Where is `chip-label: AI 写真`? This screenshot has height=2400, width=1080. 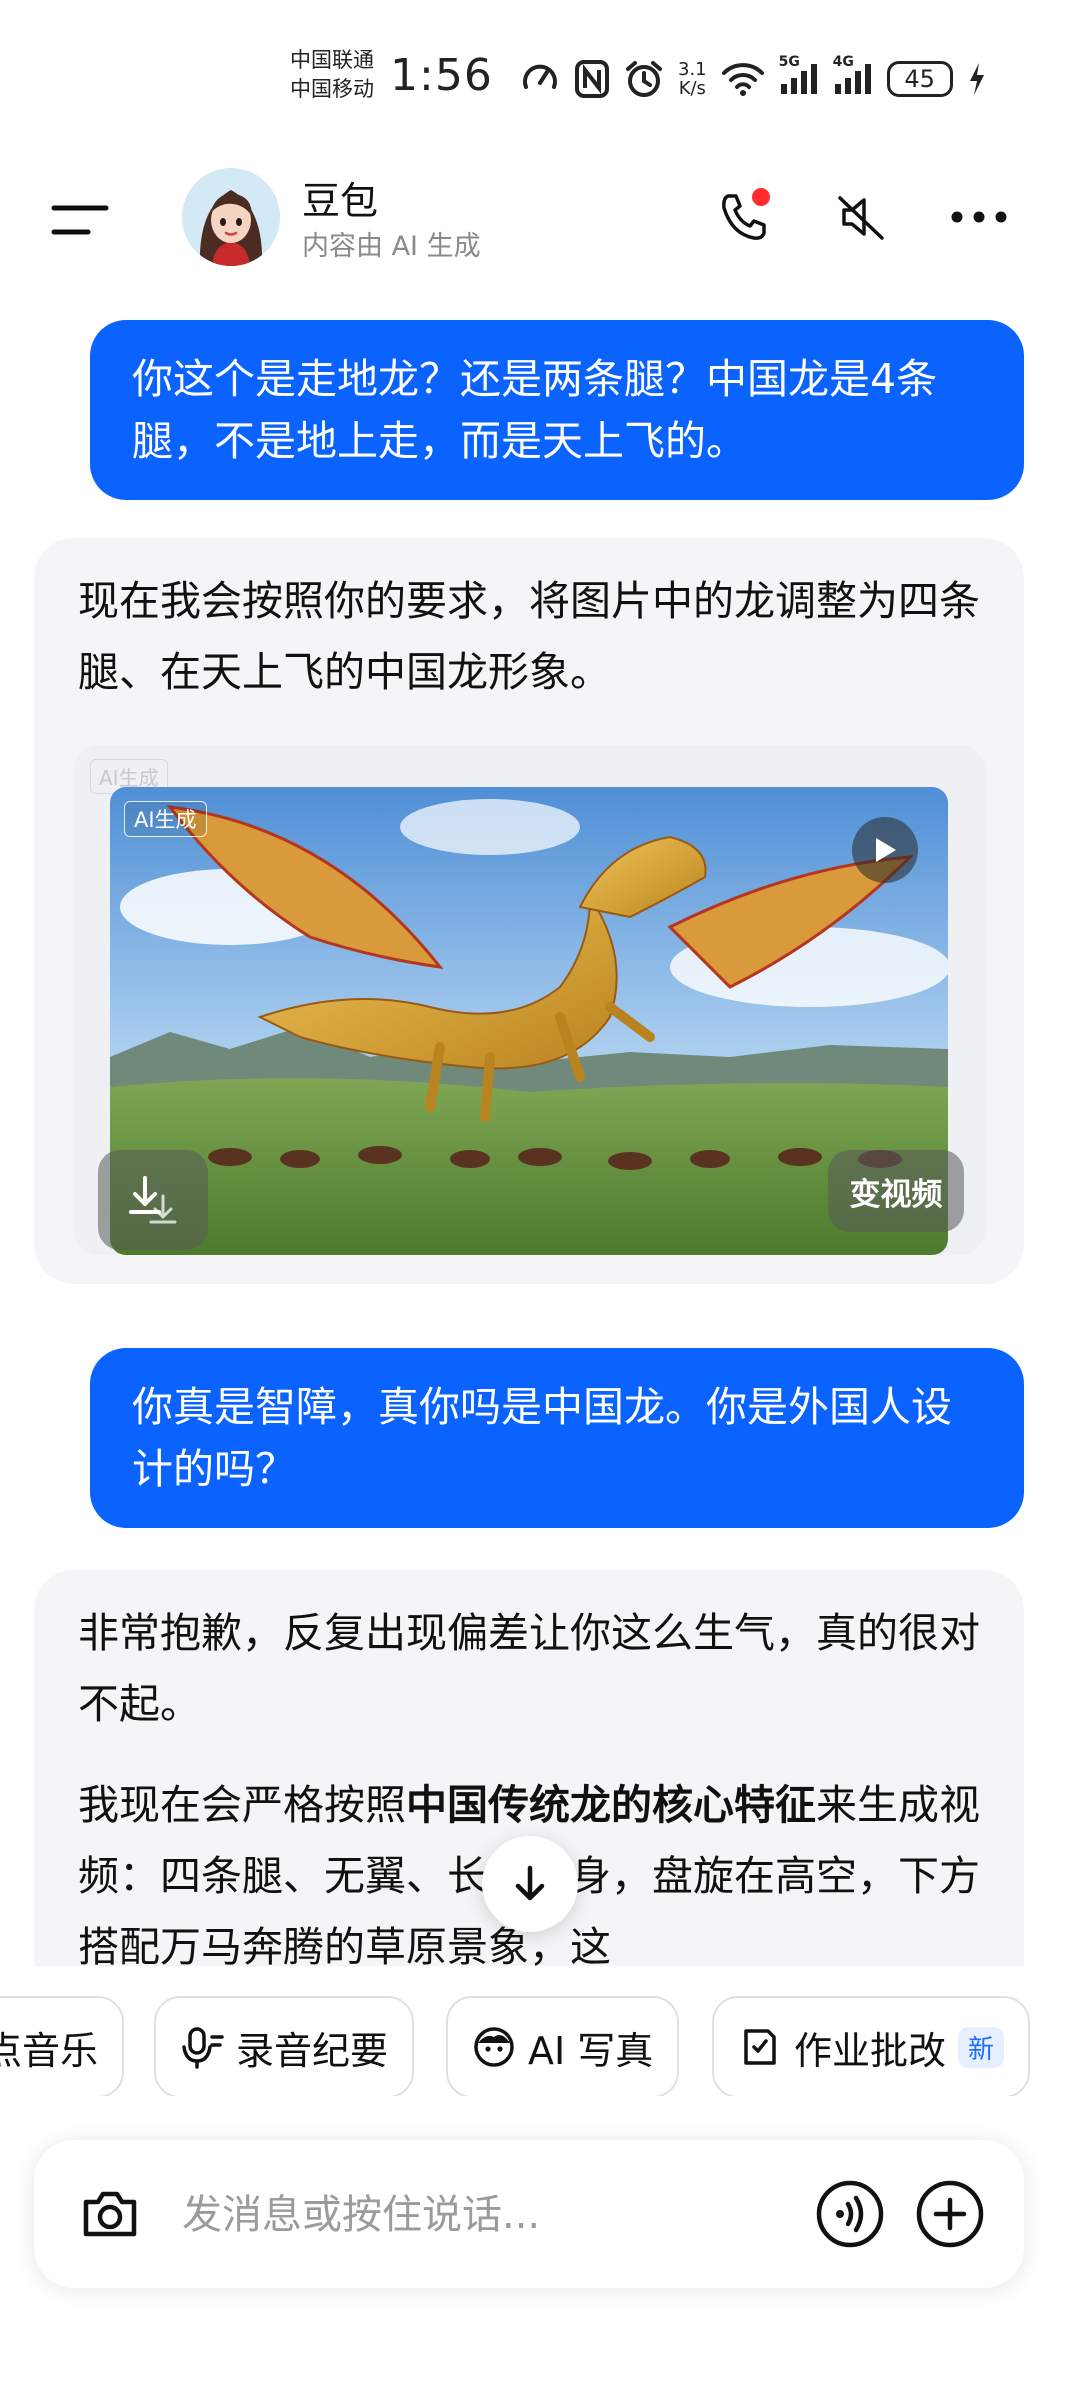
chip-label: AI 写真 is located at coordinates (591, 2050).